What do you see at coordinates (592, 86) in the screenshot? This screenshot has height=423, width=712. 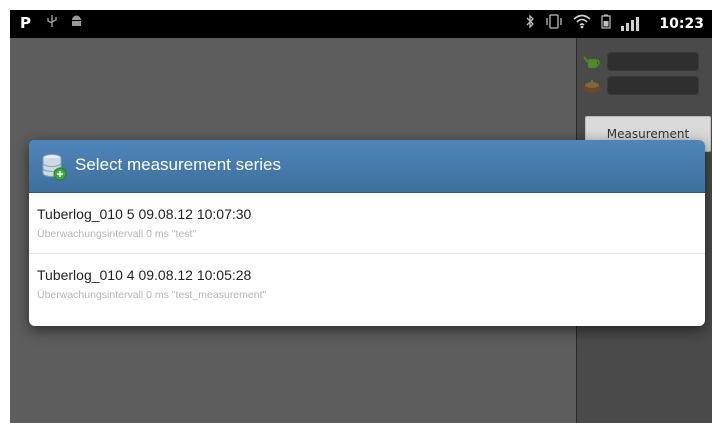 I see `soil-icon` at bounding box center [592, 86].